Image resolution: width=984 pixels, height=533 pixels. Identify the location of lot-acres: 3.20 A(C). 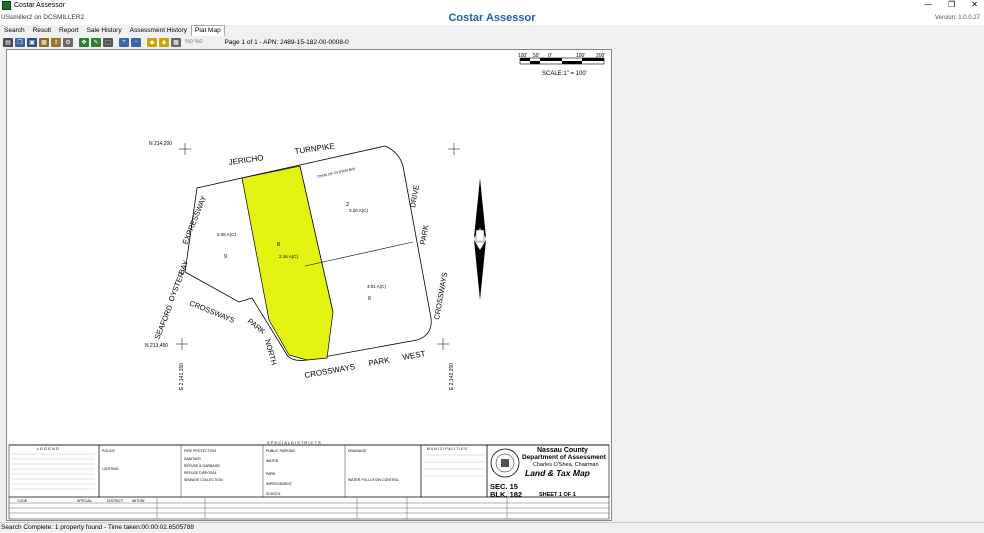
(359, 210).